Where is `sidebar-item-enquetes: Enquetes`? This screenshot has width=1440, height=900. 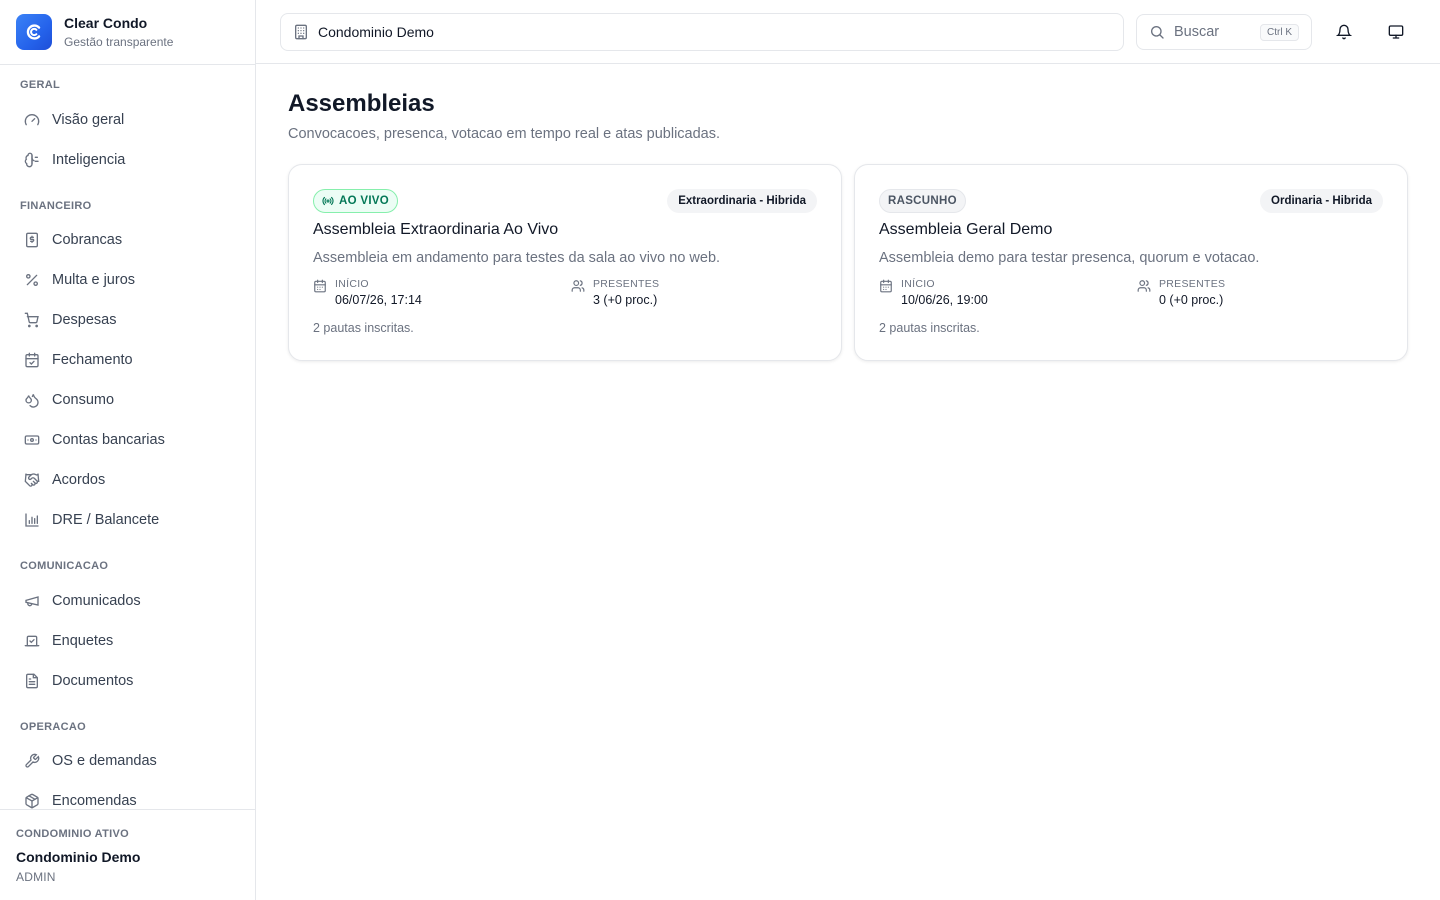 sidebar-item-enquetes: Enquetes is located at coordinates (128, 641).